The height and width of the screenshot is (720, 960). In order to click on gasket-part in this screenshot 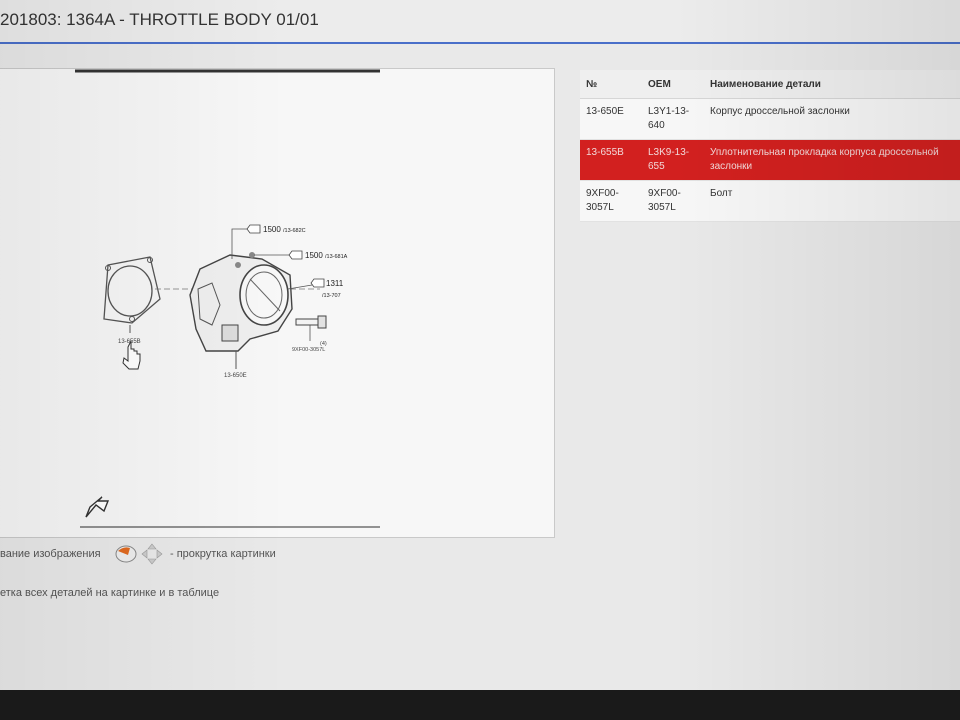, I will do `click(132, 290)`.